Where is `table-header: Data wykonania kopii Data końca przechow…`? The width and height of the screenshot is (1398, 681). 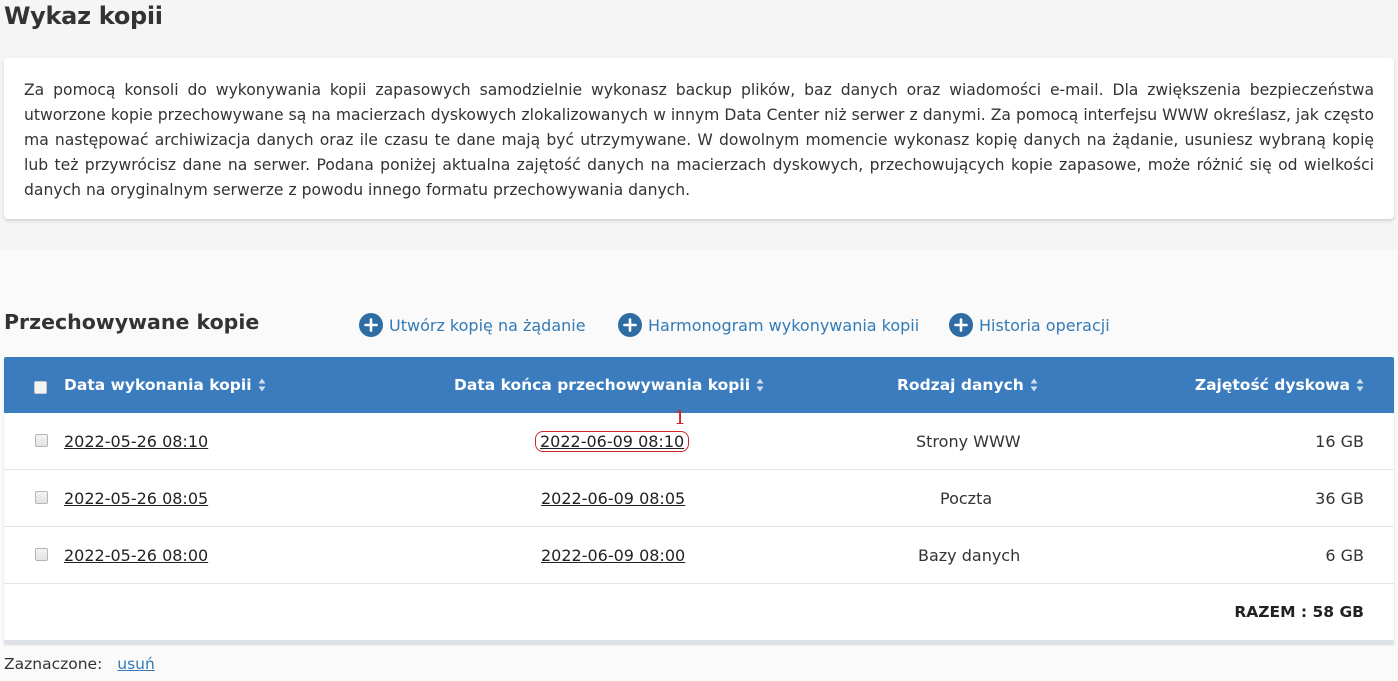
table-header: Data wykonania kopii Data końca przechow… is located at coordinates (699, 385).